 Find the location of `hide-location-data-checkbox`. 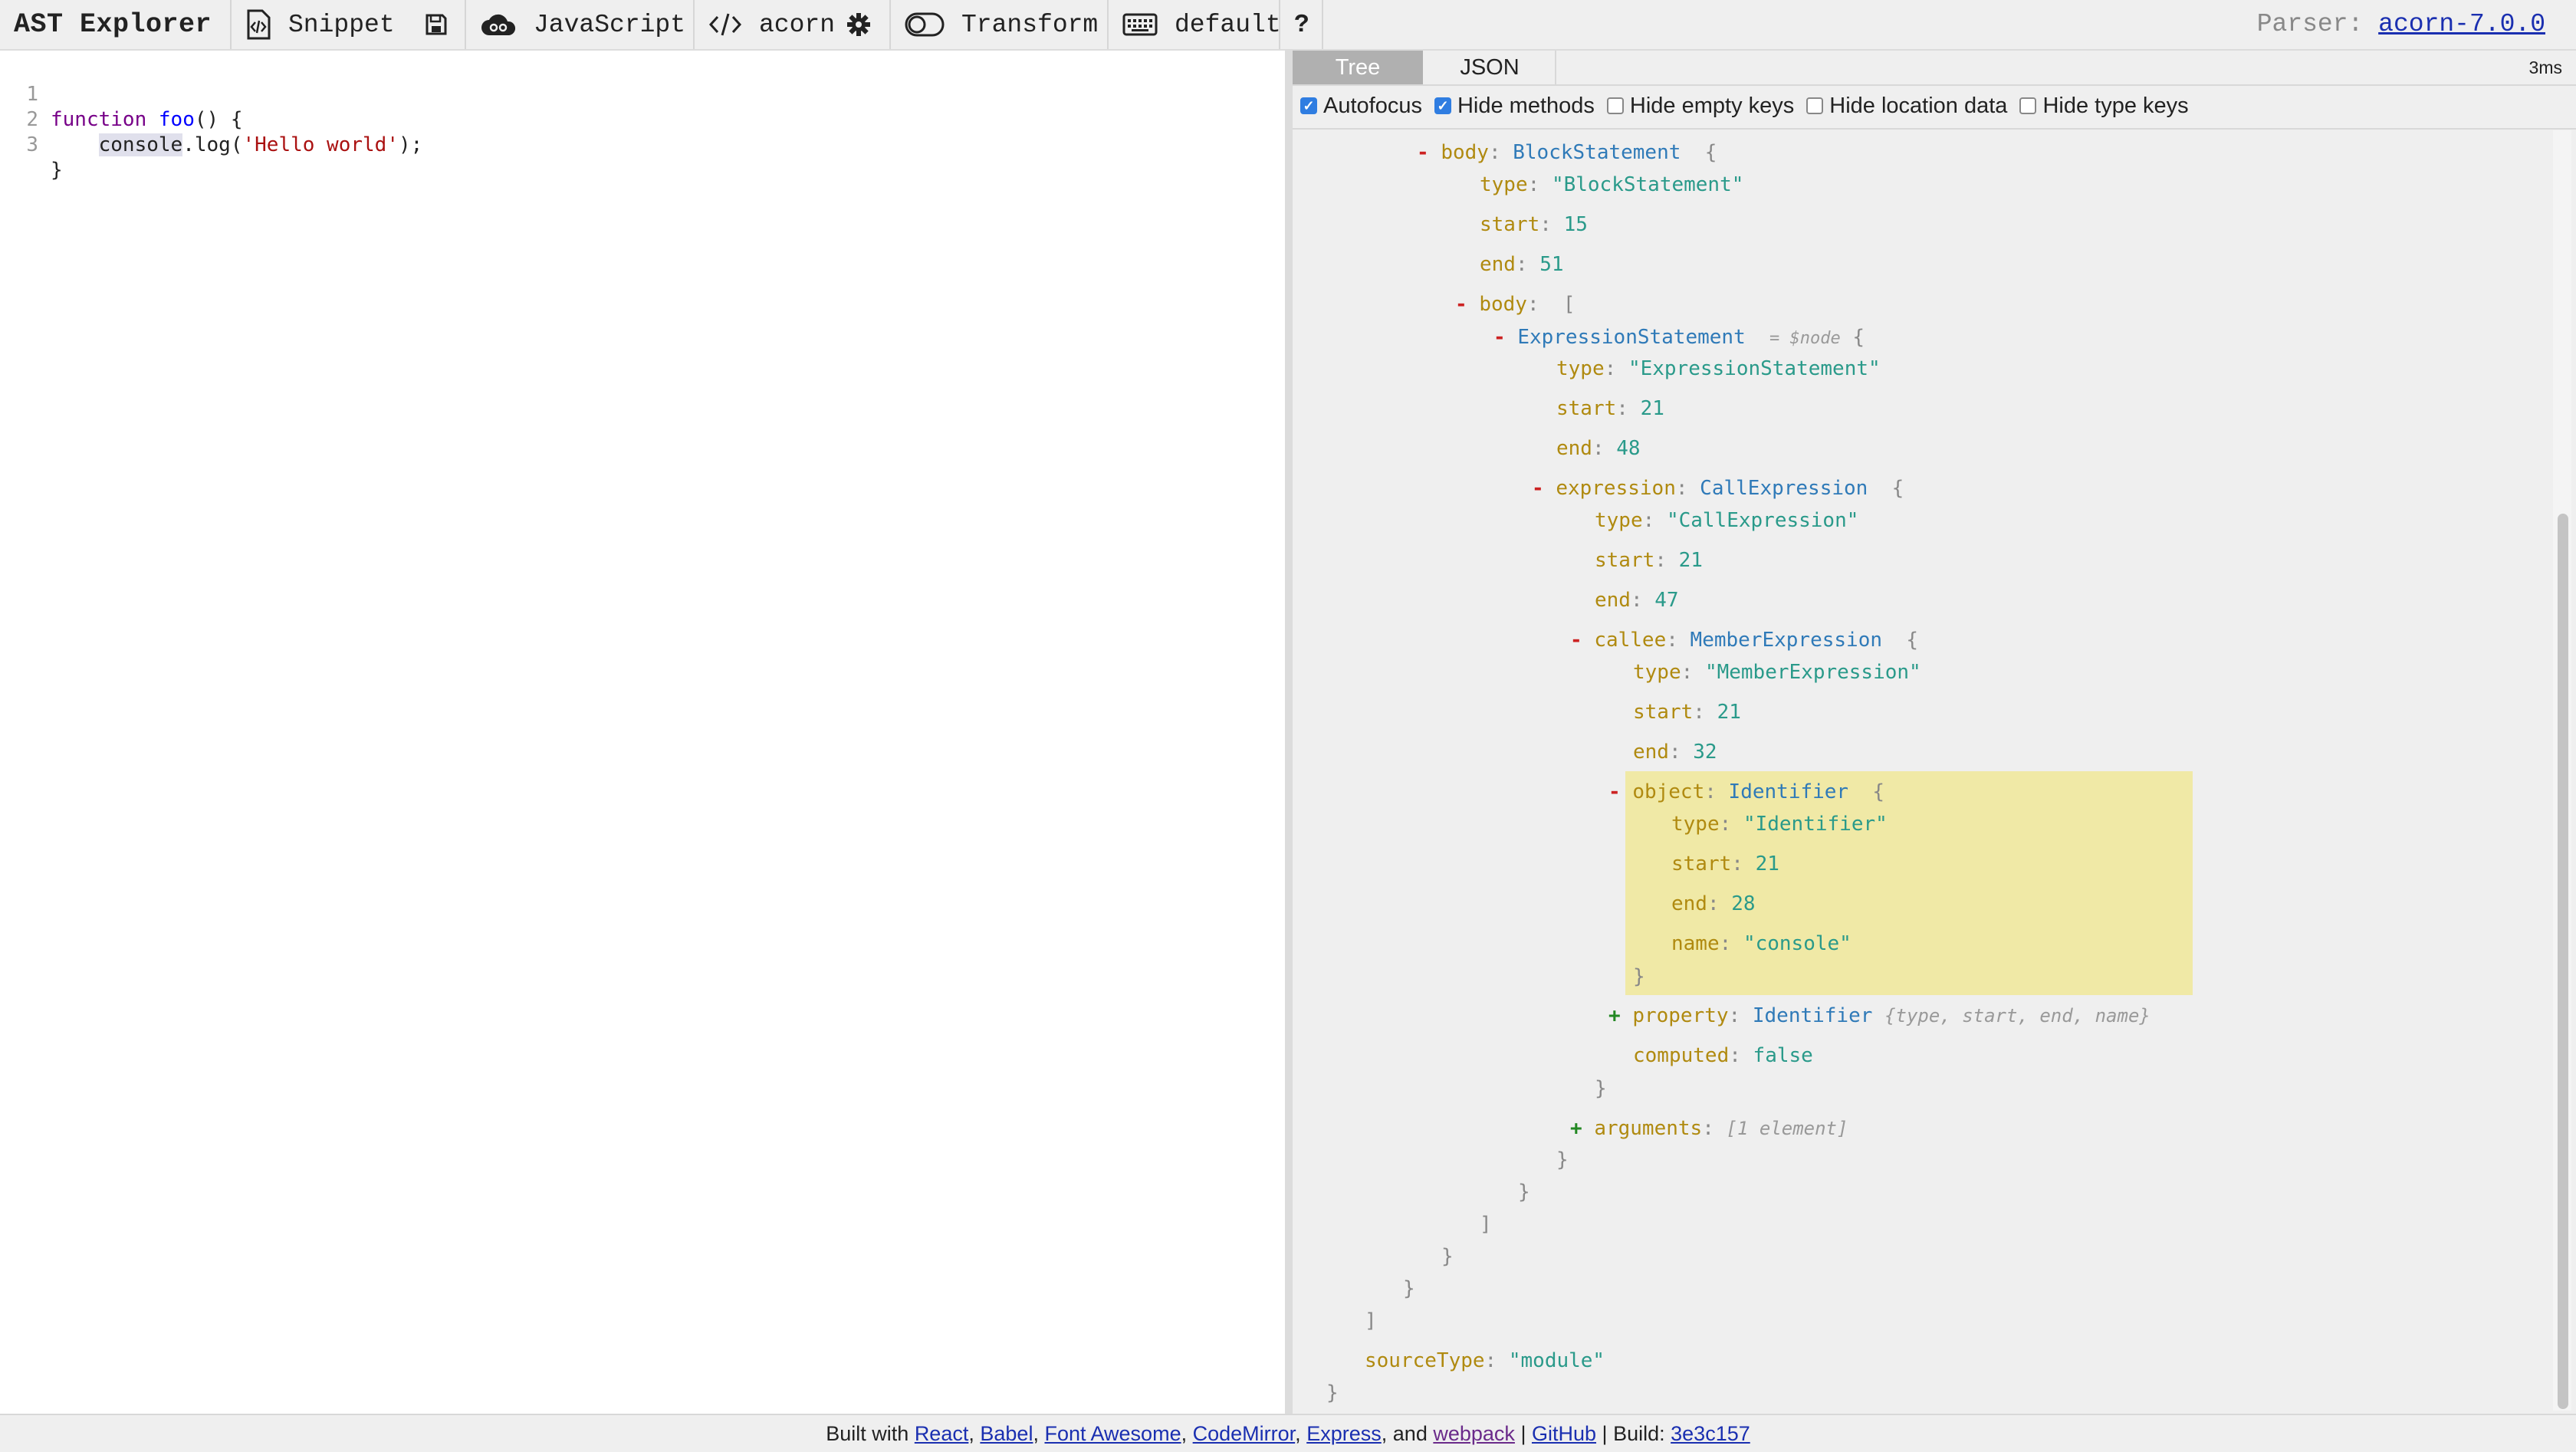

hide-location-data-checkbox is located at coordinates (1815, 105).